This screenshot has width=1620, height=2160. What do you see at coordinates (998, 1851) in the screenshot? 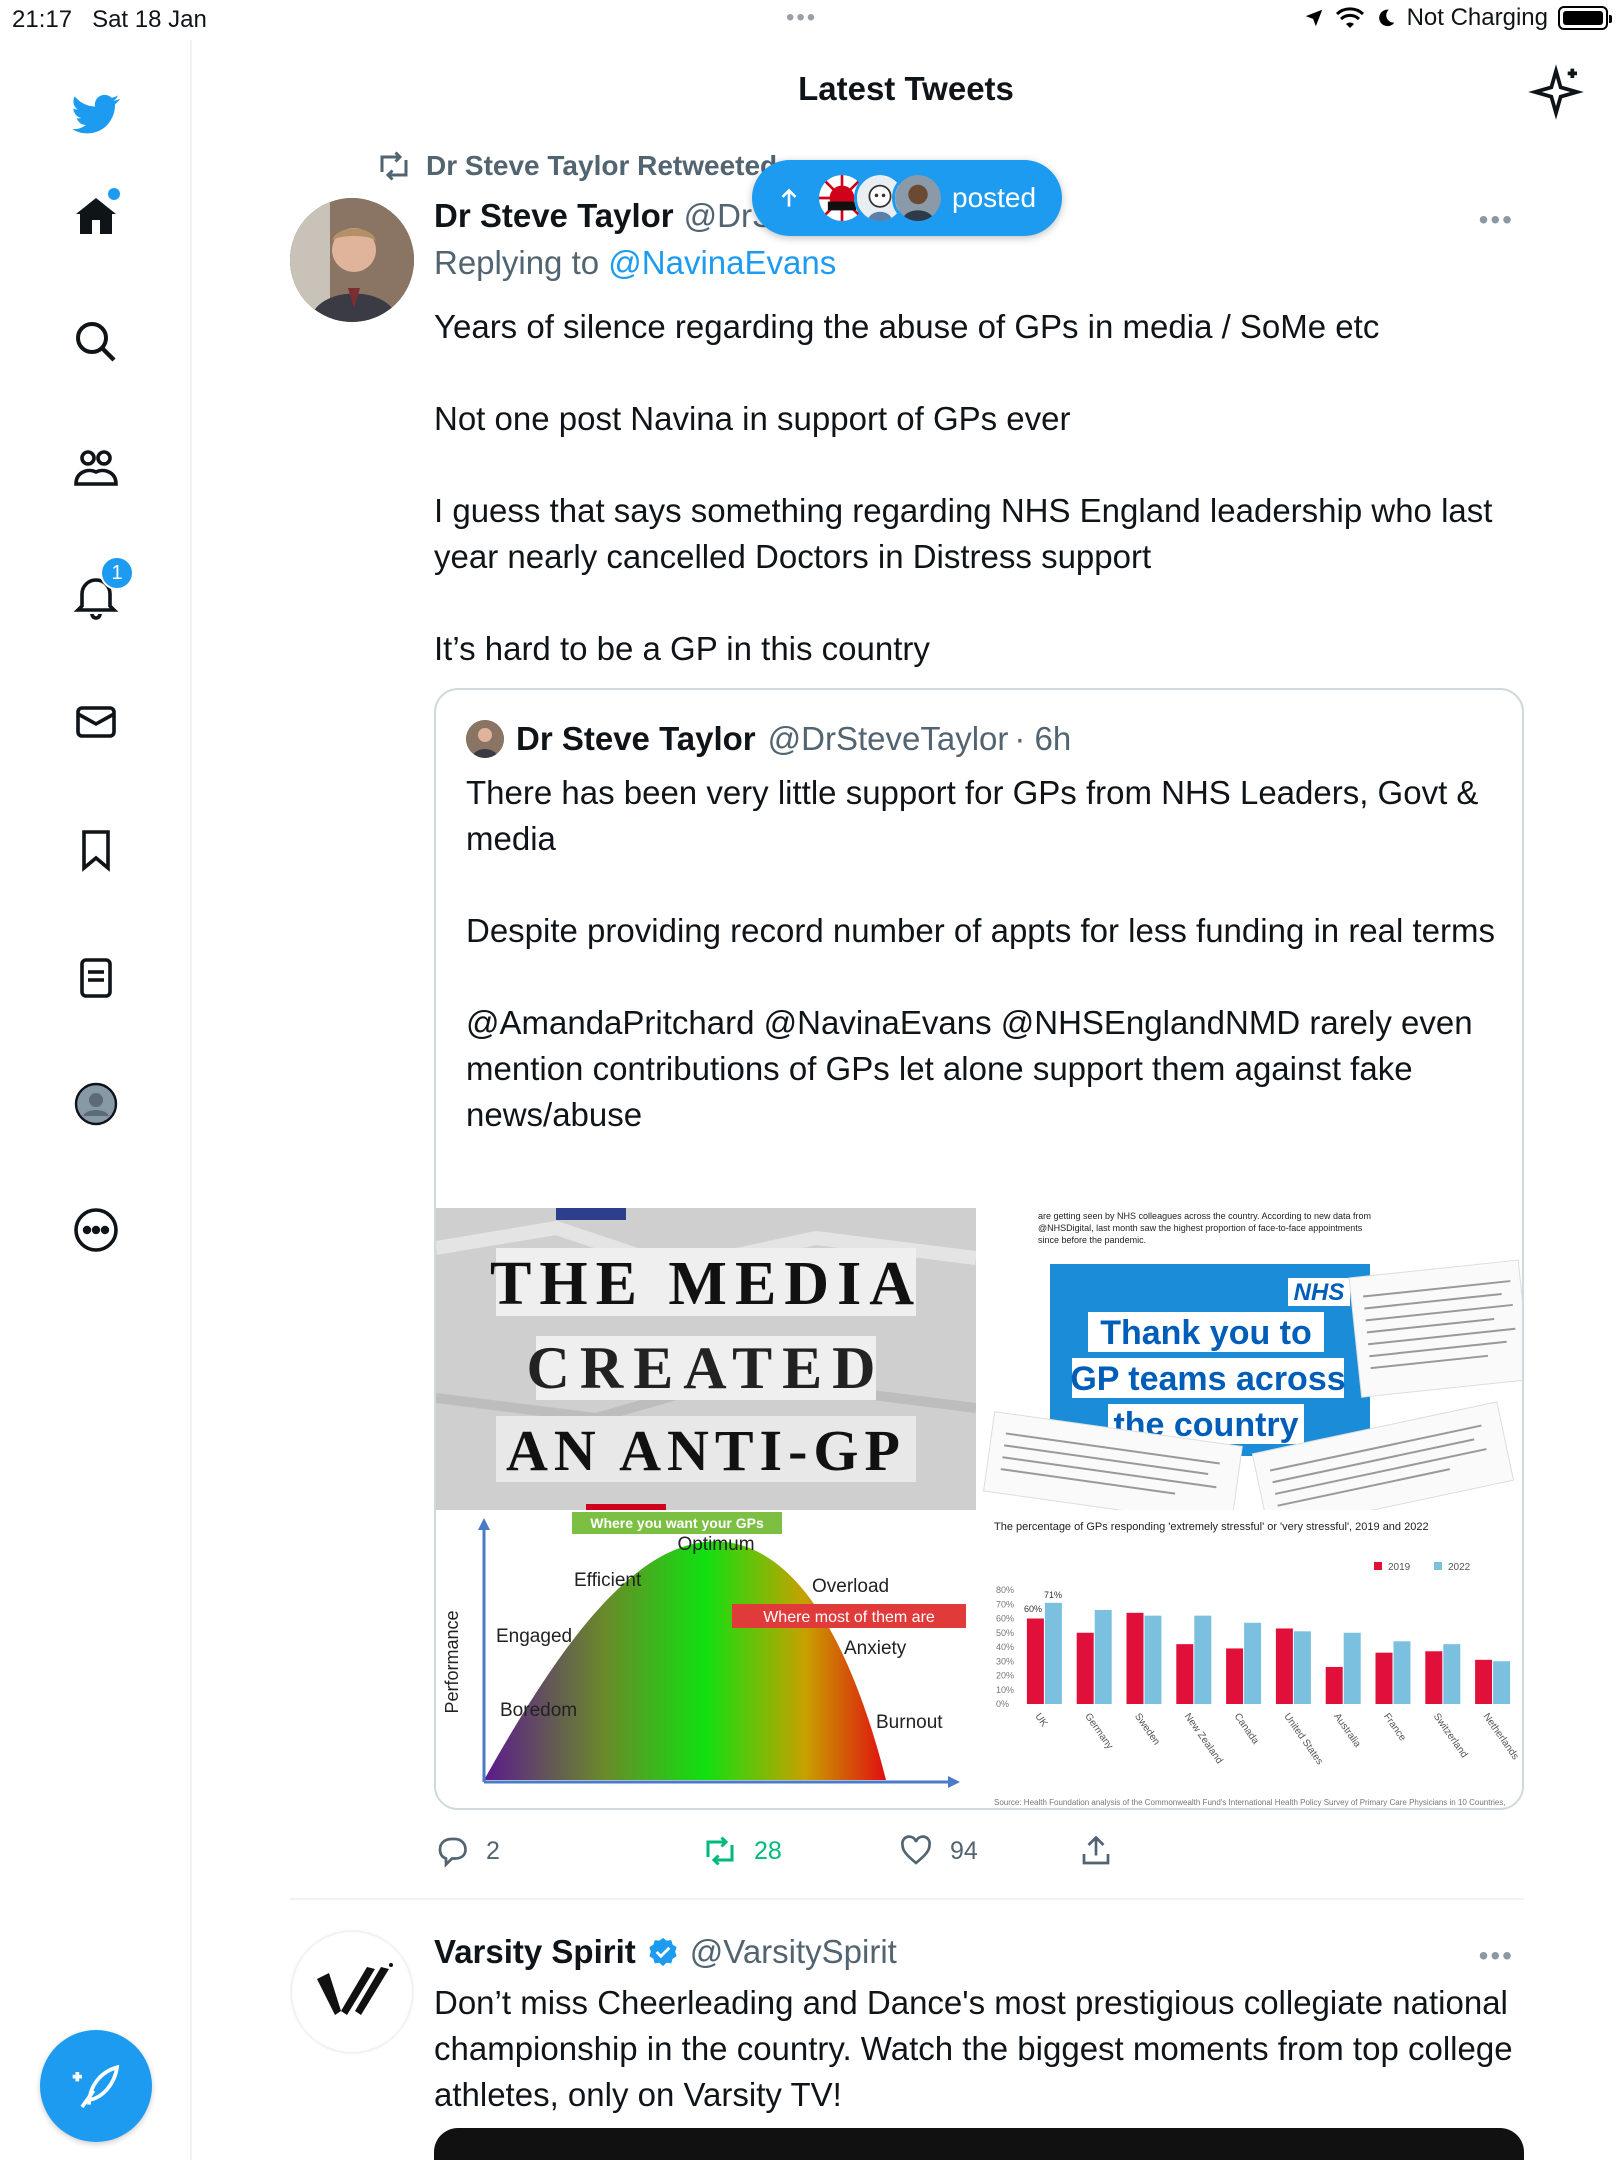
I see `like-button: 94` at bounding box center [998, 1851].